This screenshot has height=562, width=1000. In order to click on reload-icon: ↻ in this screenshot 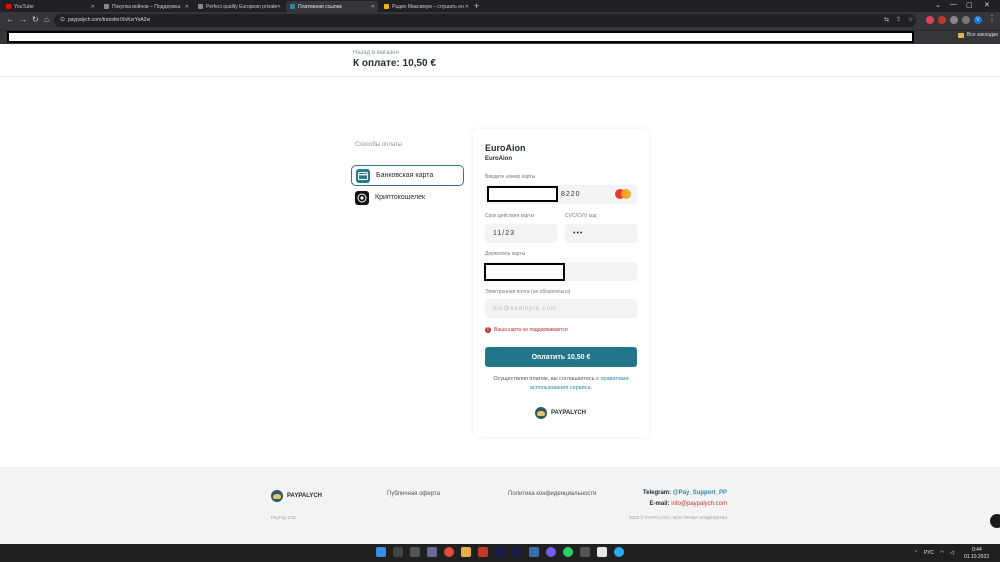, I will do `click(35, 19)`.